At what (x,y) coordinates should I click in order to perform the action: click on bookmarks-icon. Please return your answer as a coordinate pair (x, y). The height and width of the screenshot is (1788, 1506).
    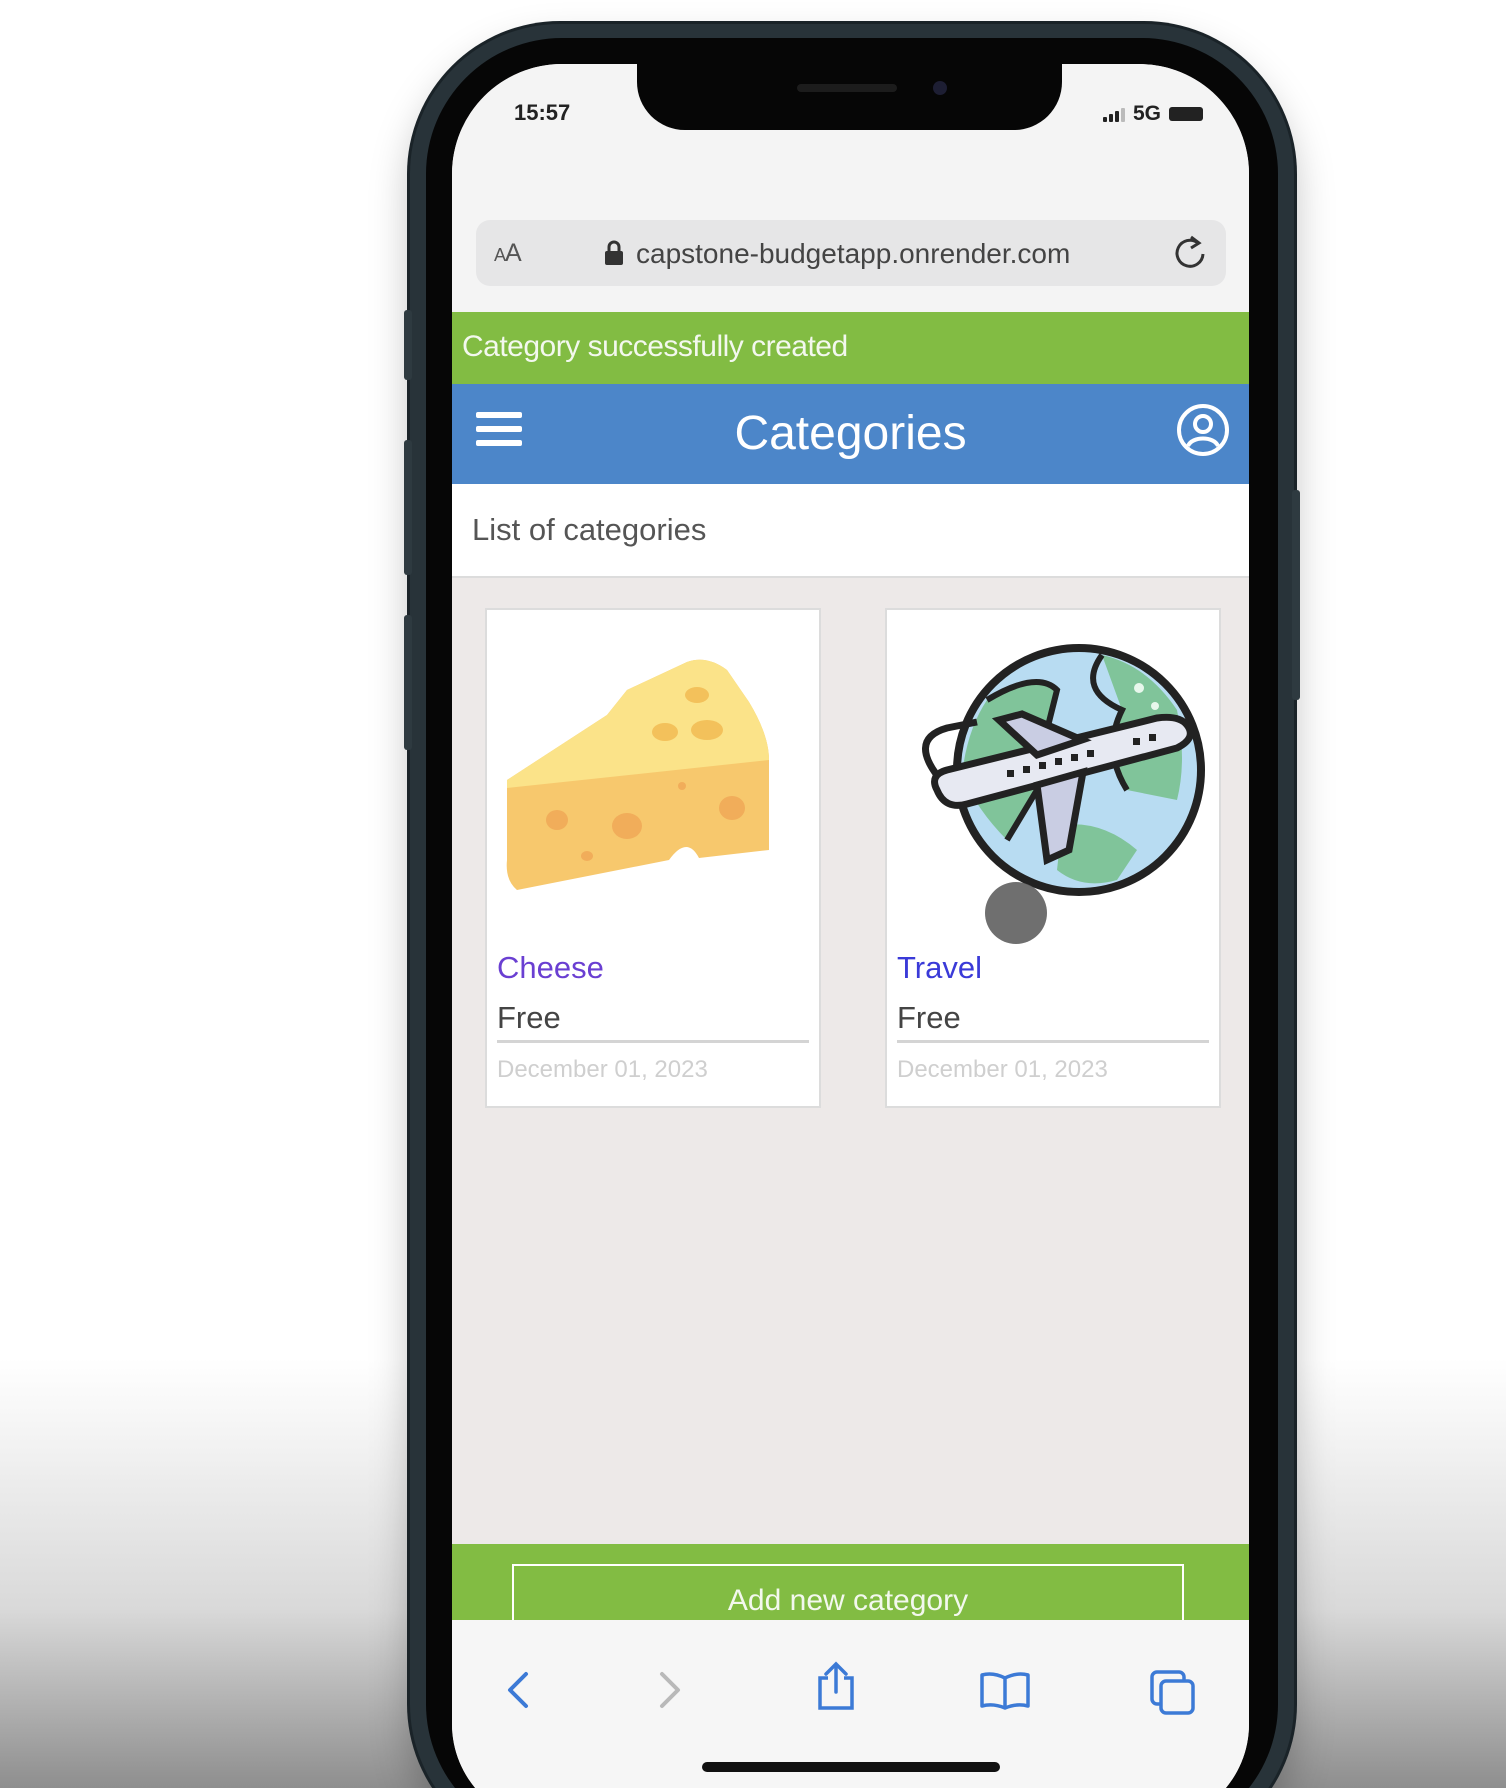
    Looking at the image, I should click on (1005, 1690).